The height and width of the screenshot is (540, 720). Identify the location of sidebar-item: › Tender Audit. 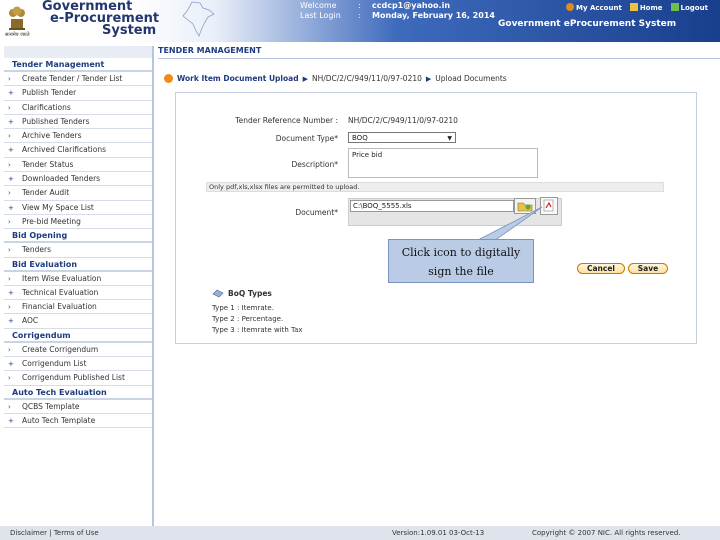
(78, 193).